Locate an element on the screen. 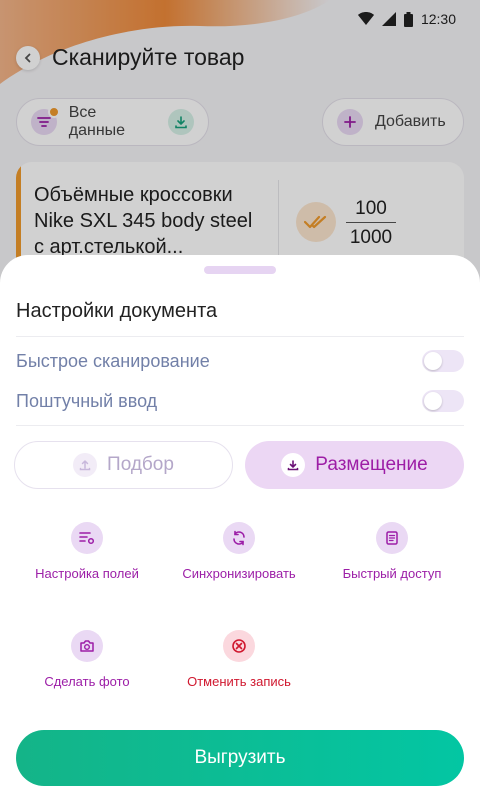 Image resolution: width=480 pixels, height=800 pixels. sync-icon is located at coordinates (239, 538).